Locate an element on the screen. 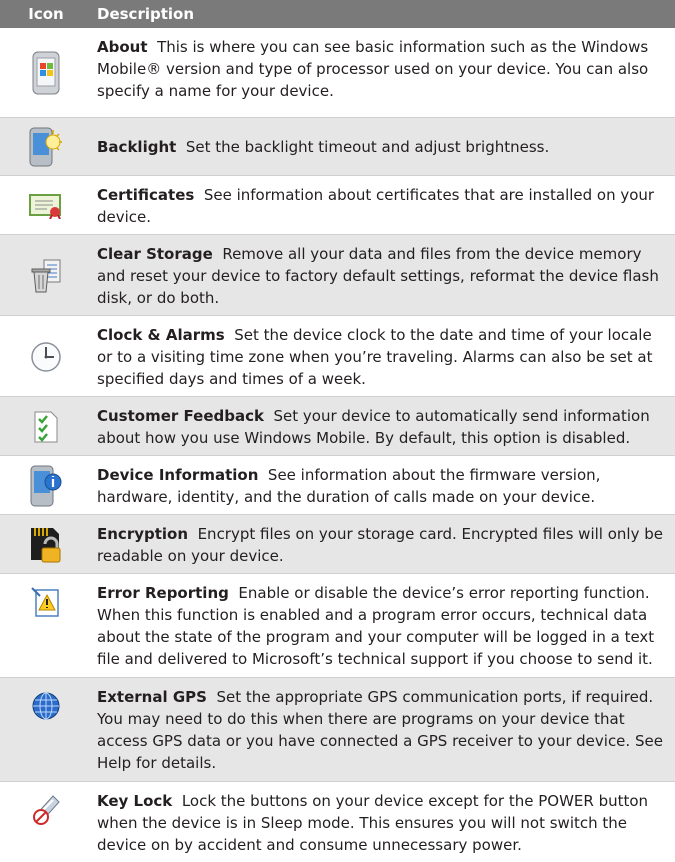 Image resolution: width=675 pixels, height=862 pixels. clear-storage-icon is located at coordinates (46, 275).